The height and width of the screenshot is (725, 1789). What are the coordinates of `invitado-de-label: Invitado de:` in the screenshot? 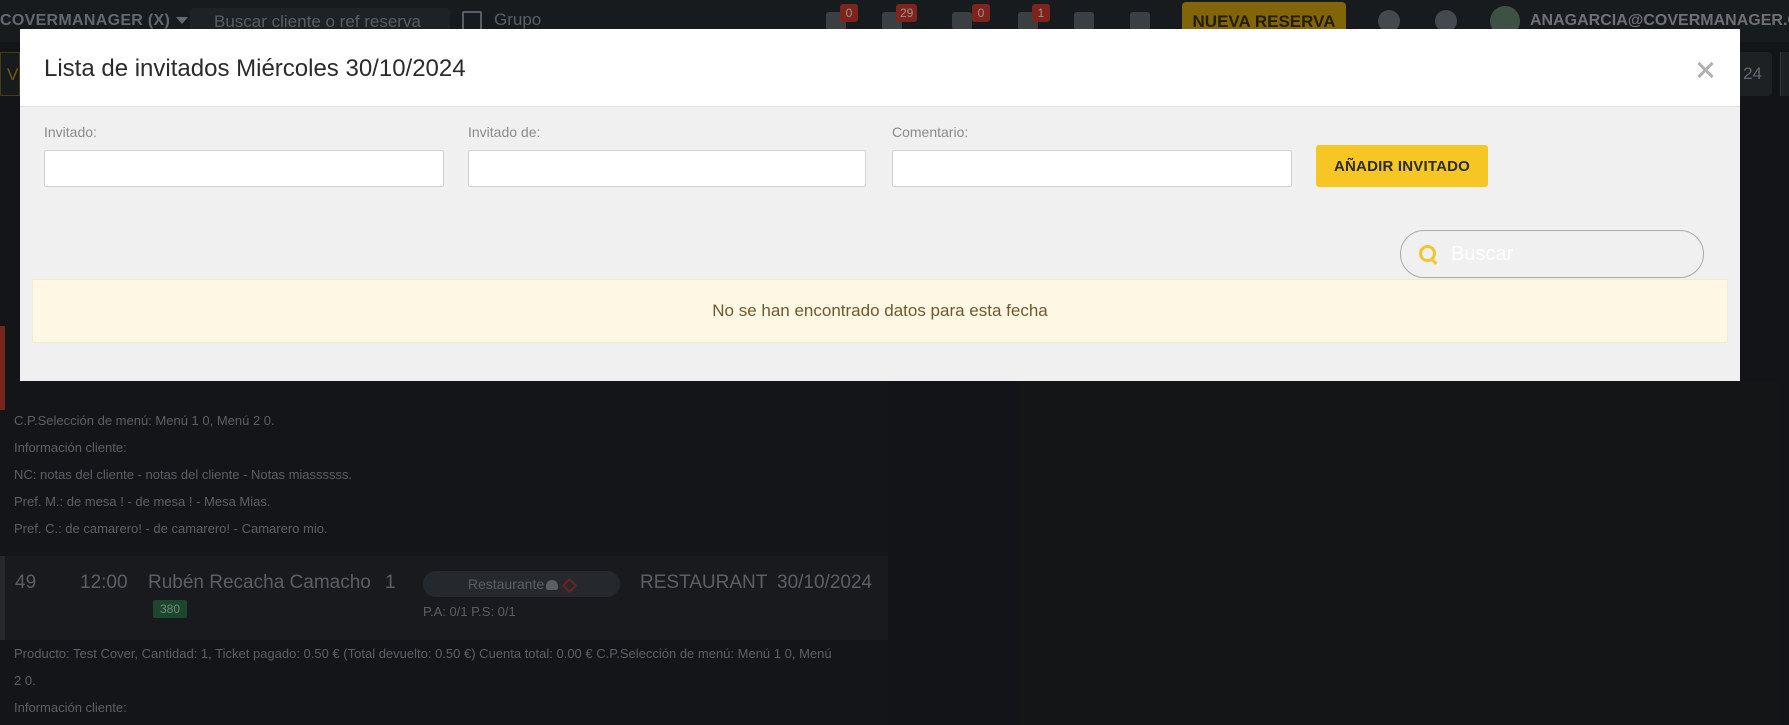 It's located at (504, 132).